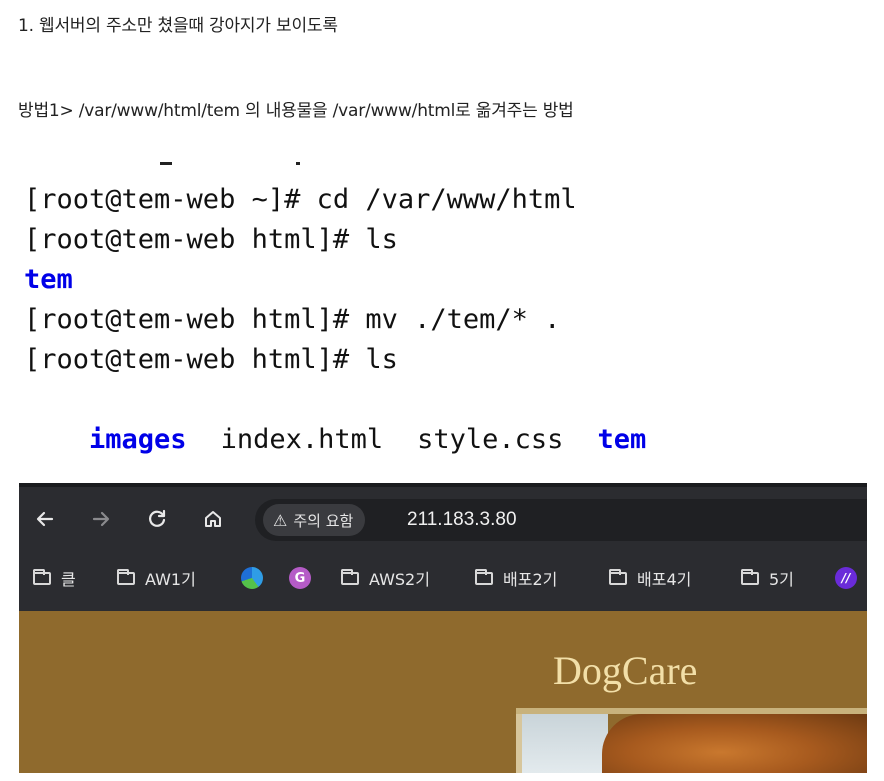 This screenshot has height=781, width=884. Describe the element at coordinates (399, 579) in the screenshot. I see `bookmark-label: AWS2기` at that location.